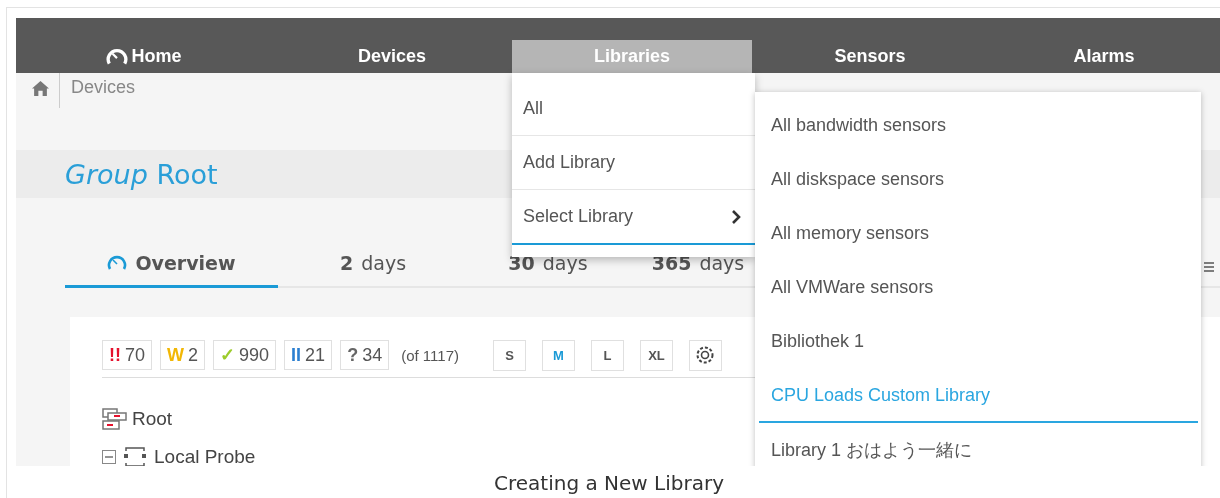 The image size is (1220, 498). Describe the element at coordinates (609, 483) in the screenshot. I see `caption: Creating a New Library` at that location.